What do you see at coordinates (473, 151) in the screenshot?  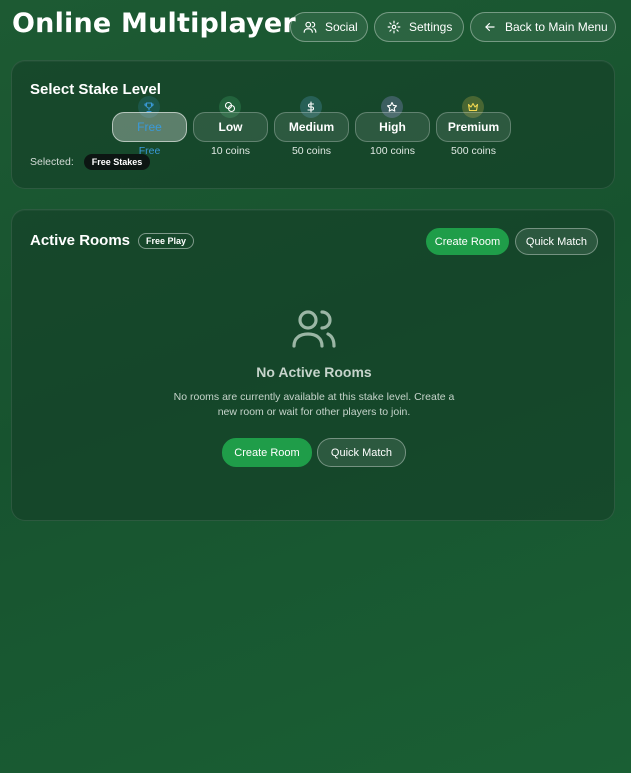 I see `stake-option-cost: 500 coins` at bounding box center [473, 151].